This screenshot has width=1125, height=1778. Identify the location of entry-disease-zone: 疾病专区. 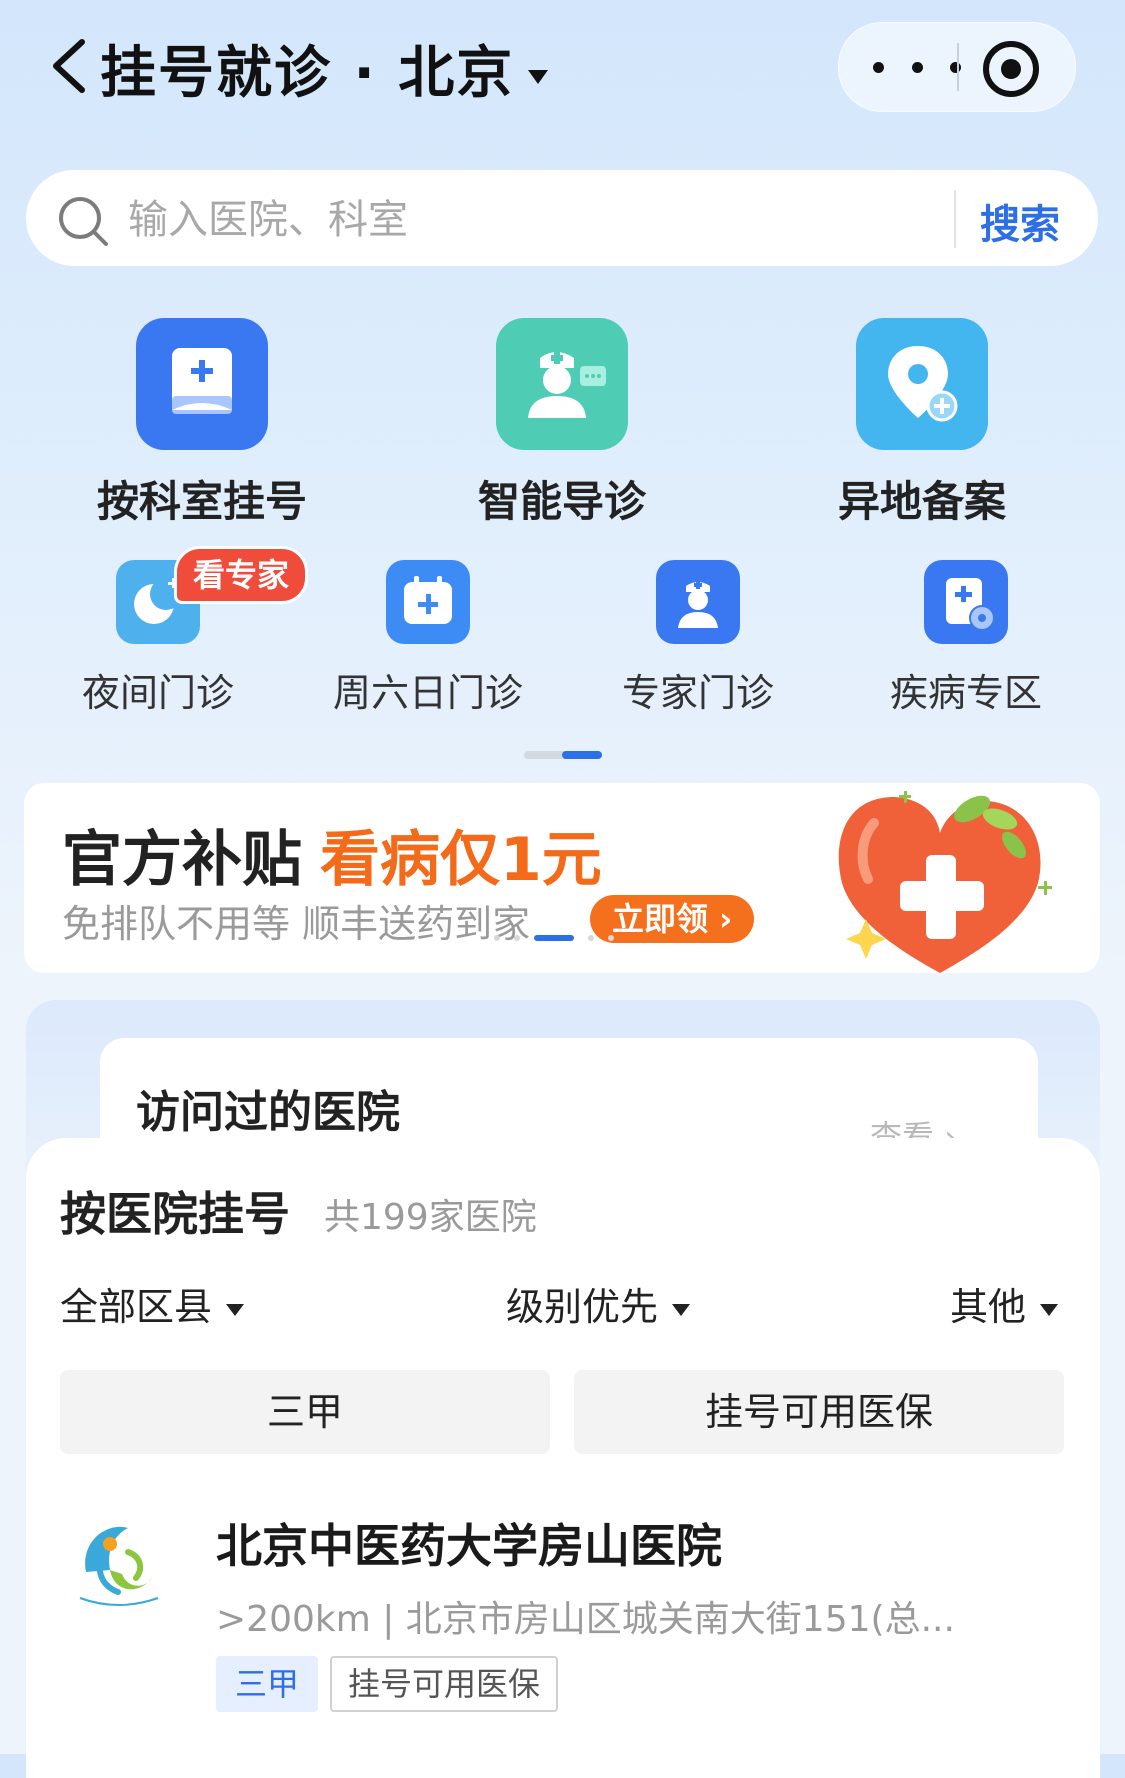
(966, 638).